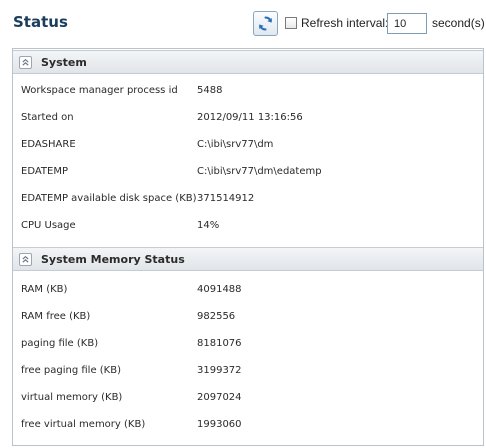 This screenshot has width=486, height=448. I want to click on refresh-button, so click(265, 23).